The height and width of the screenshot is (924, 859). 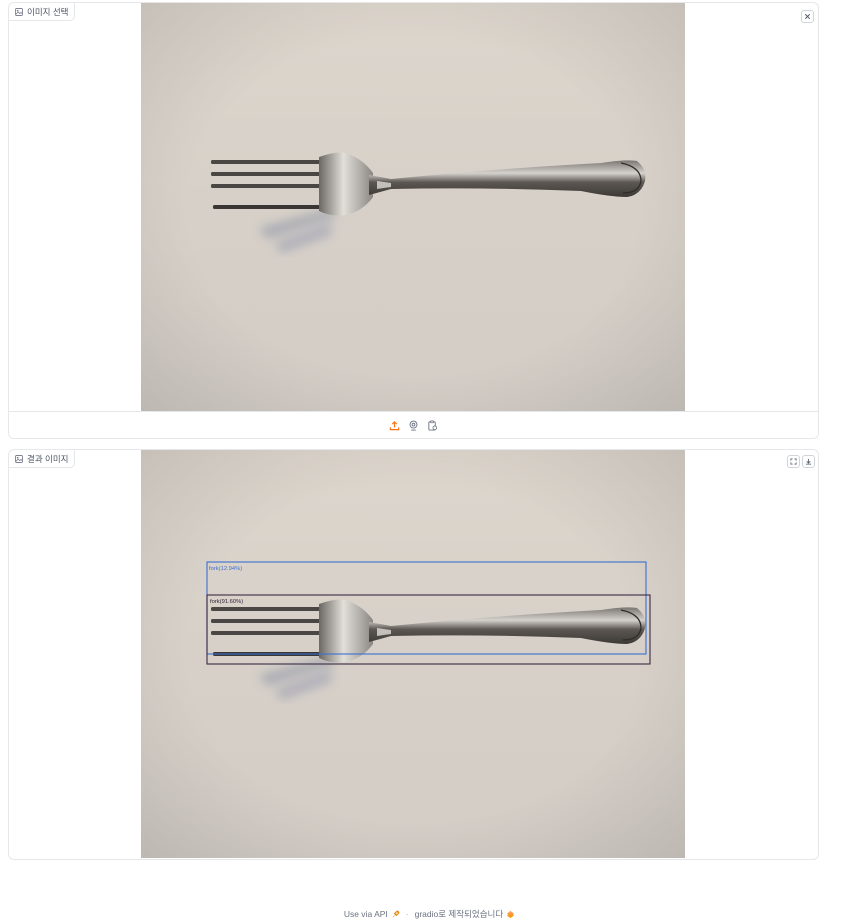 I want to click on download-icon, so click(x=808, y=461).